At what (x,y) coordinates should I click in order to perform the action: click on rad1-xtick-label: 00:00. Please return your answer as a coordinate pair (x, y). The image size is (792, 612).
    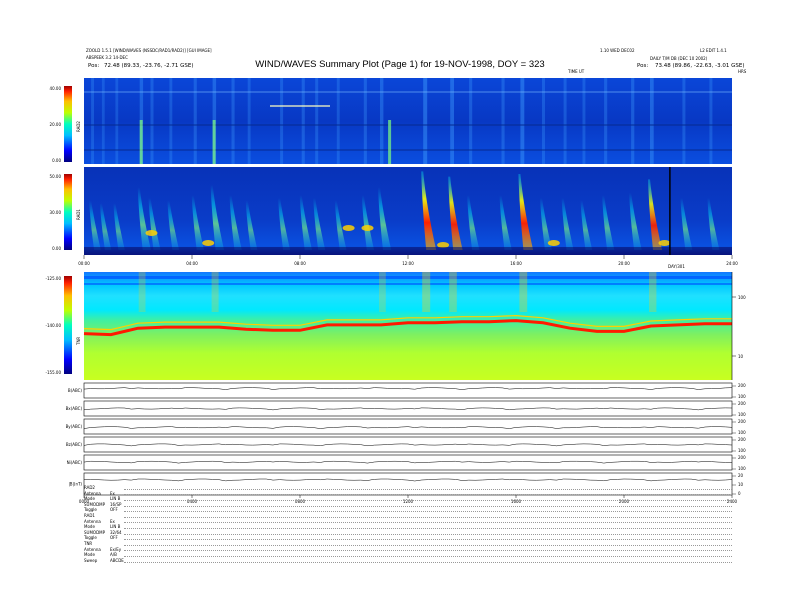
    Looking at the image, I should click on (84, 263).